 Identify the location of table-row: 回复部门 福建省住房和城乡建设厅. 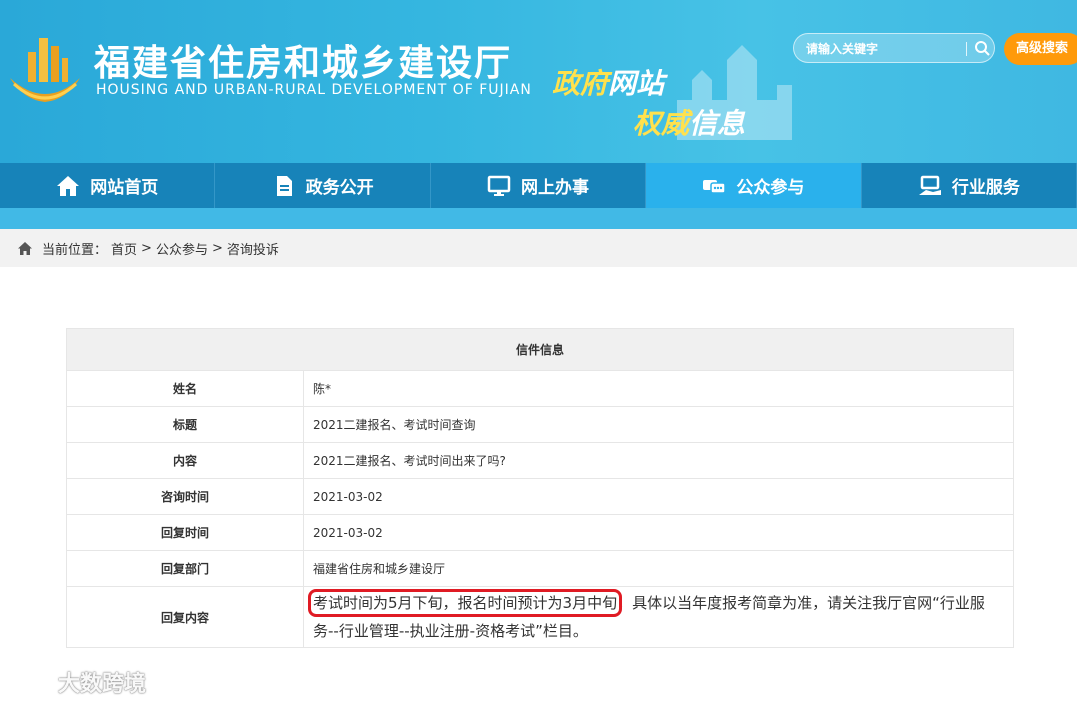
(540, 568).